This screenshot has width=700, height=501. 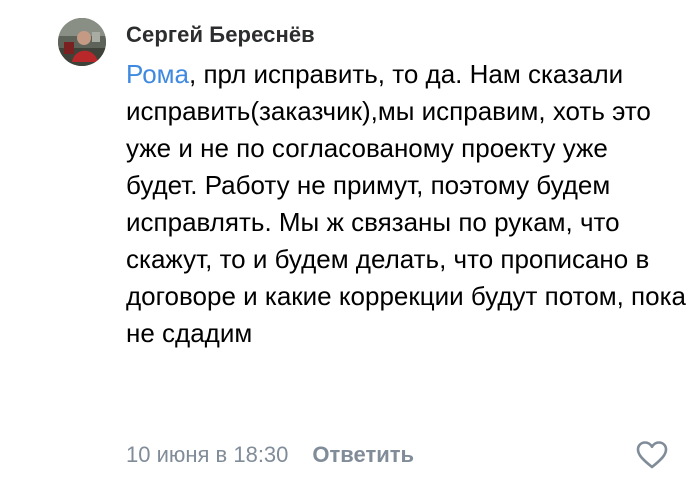 I want to click on heart-outline-icon, so click(x=652, y=455).